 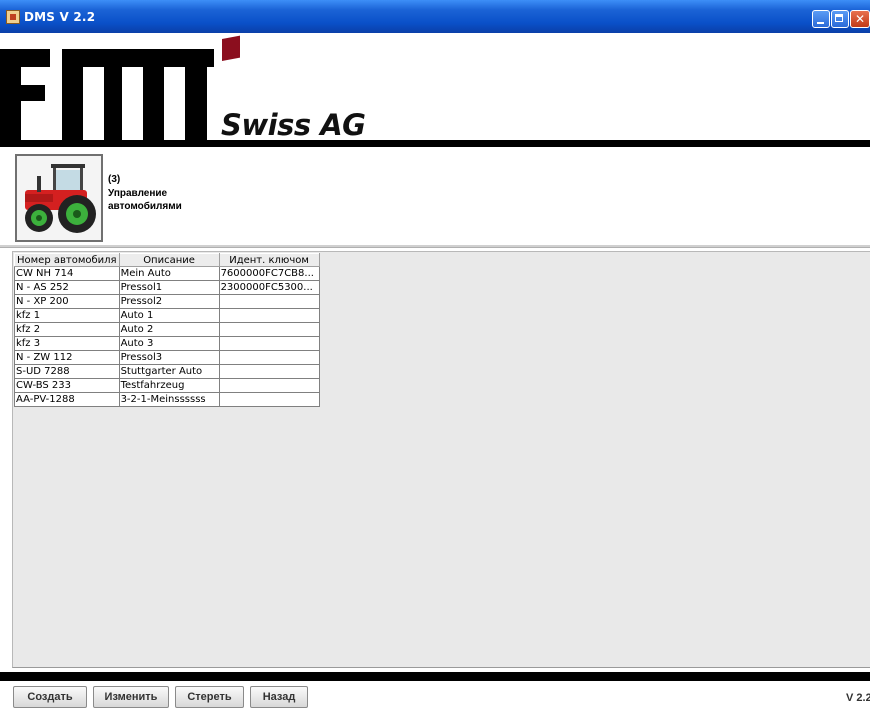 I want to click on plate-cell: S-UD 7288, so click(x=67, y=371).